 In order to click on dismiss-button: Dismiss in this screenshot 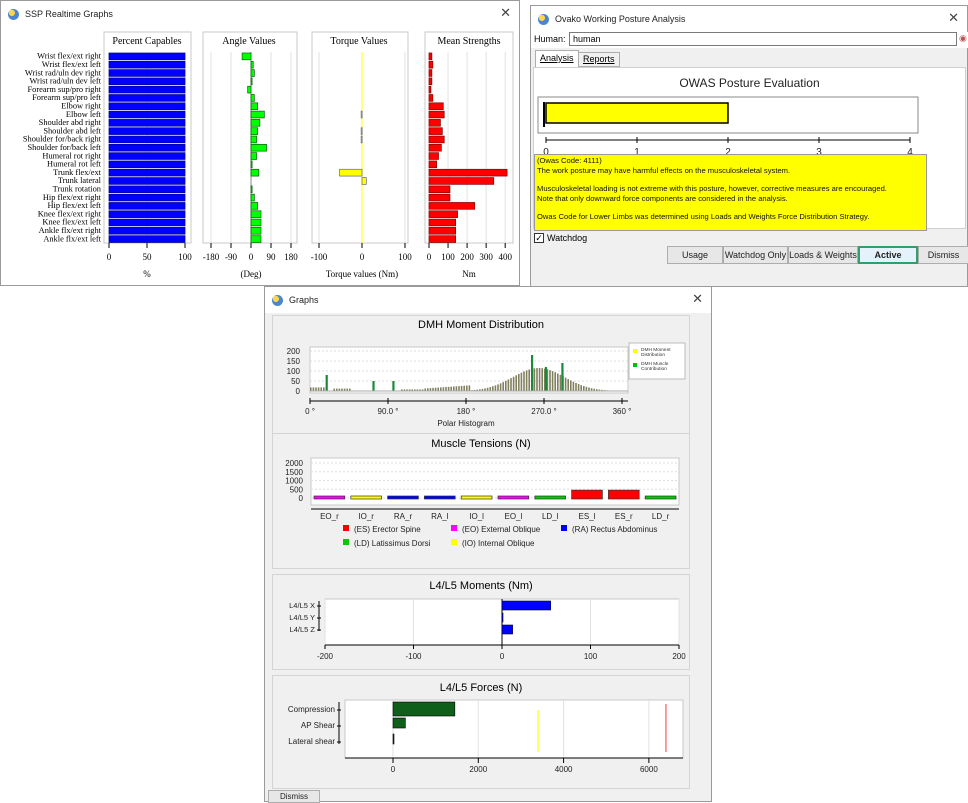, I will do `click(943, 255)`.